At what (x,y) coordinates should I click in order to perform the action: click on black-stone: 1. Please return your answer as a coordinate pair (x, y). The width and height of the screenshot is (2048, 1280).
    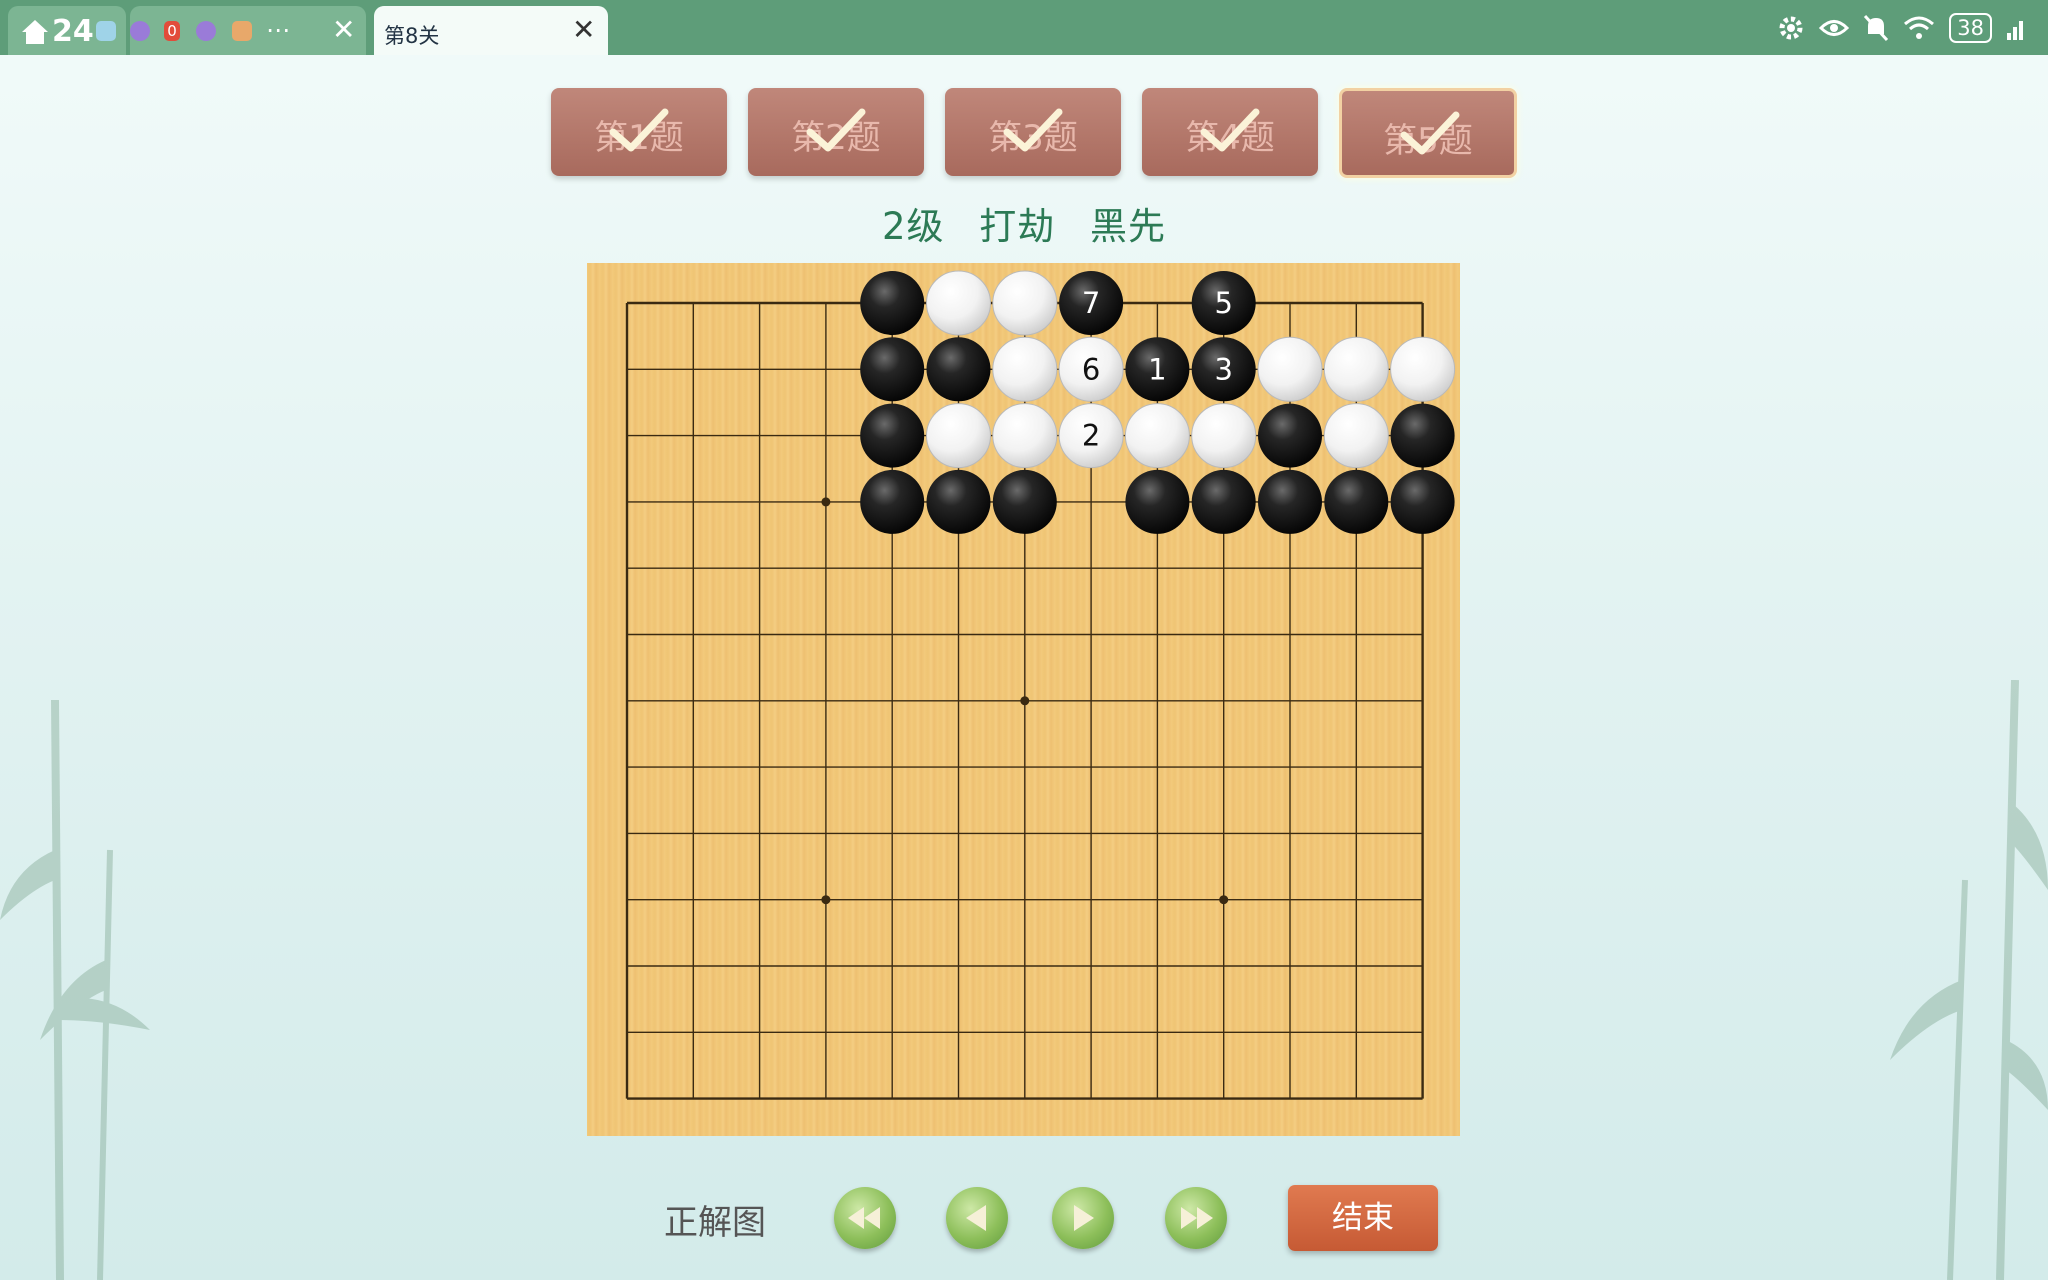
    Looking at the image, I should click on (1157, 369).